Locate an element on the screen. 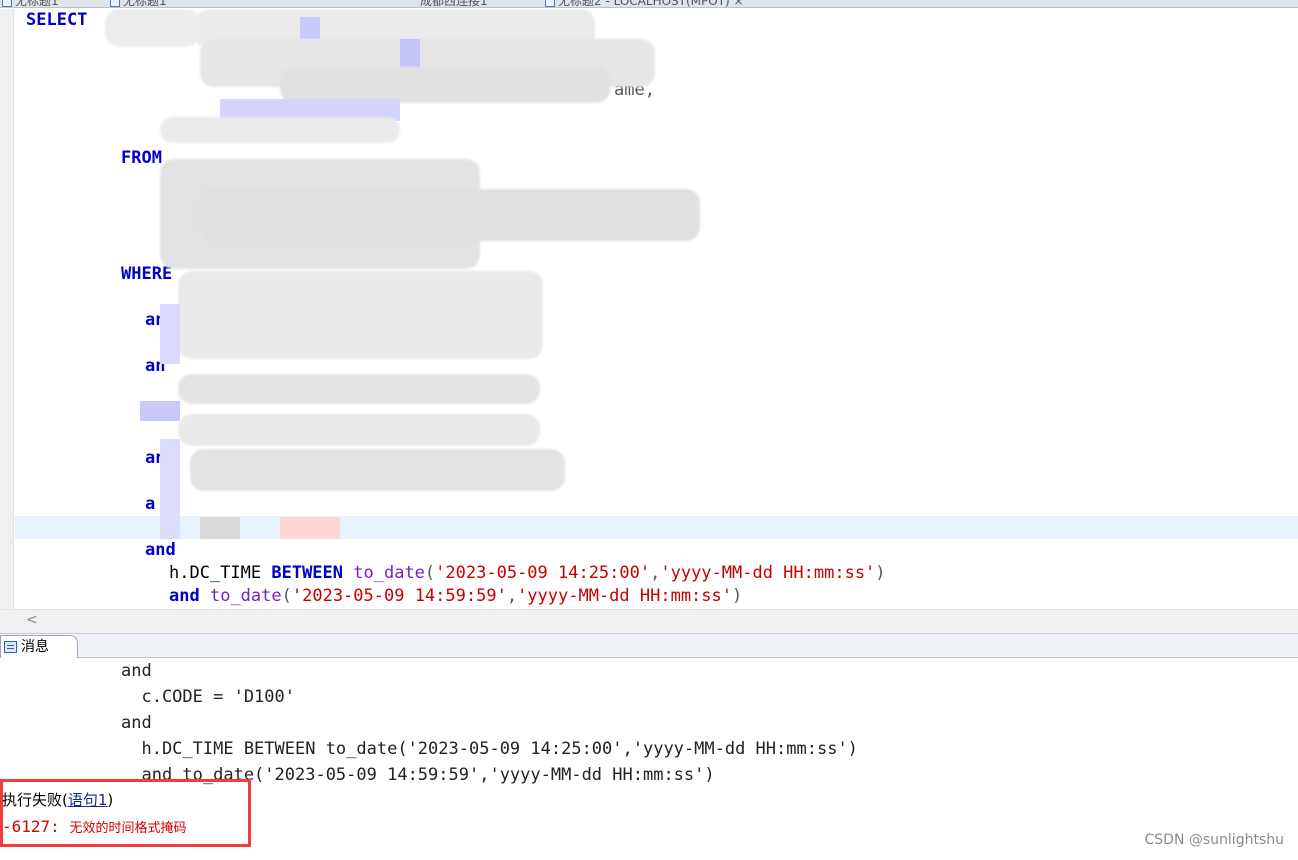 The width and height of the screenshot is (1298, 860). statement-link: 语句1 is located at coordinates (88, 800).